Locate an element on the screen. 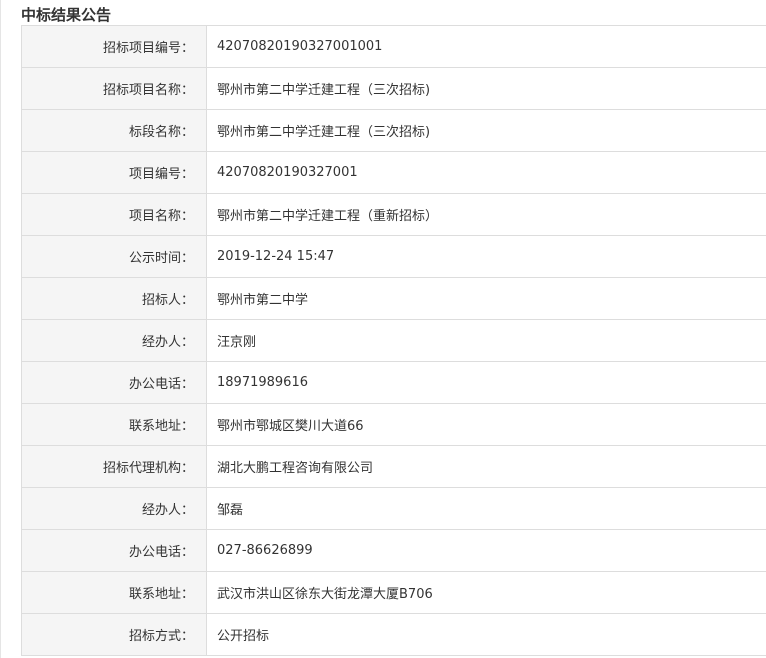 This screenshot has width=766, height=658. field-value: 武汉市洪山区徐东大街龙潭大厦B706 is located at coordinates (486, 592).